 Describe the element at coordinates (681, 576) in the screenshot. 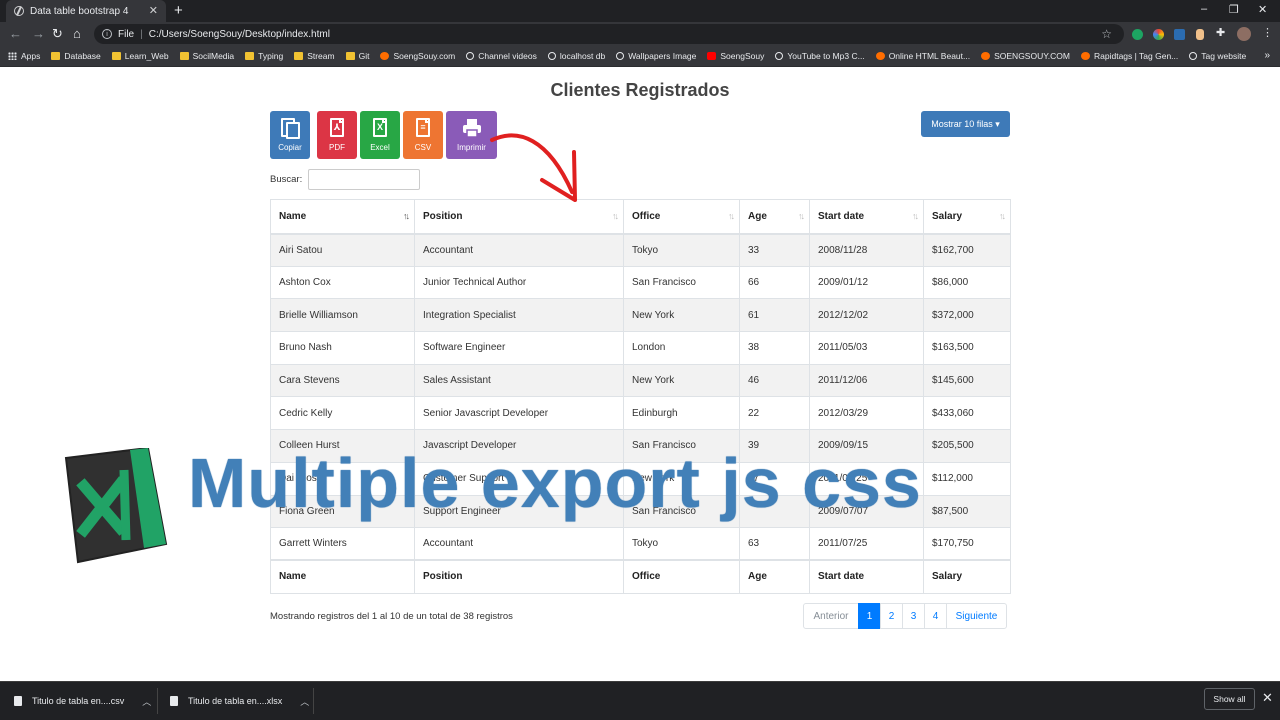

I see `footer-office: Office` at that location.